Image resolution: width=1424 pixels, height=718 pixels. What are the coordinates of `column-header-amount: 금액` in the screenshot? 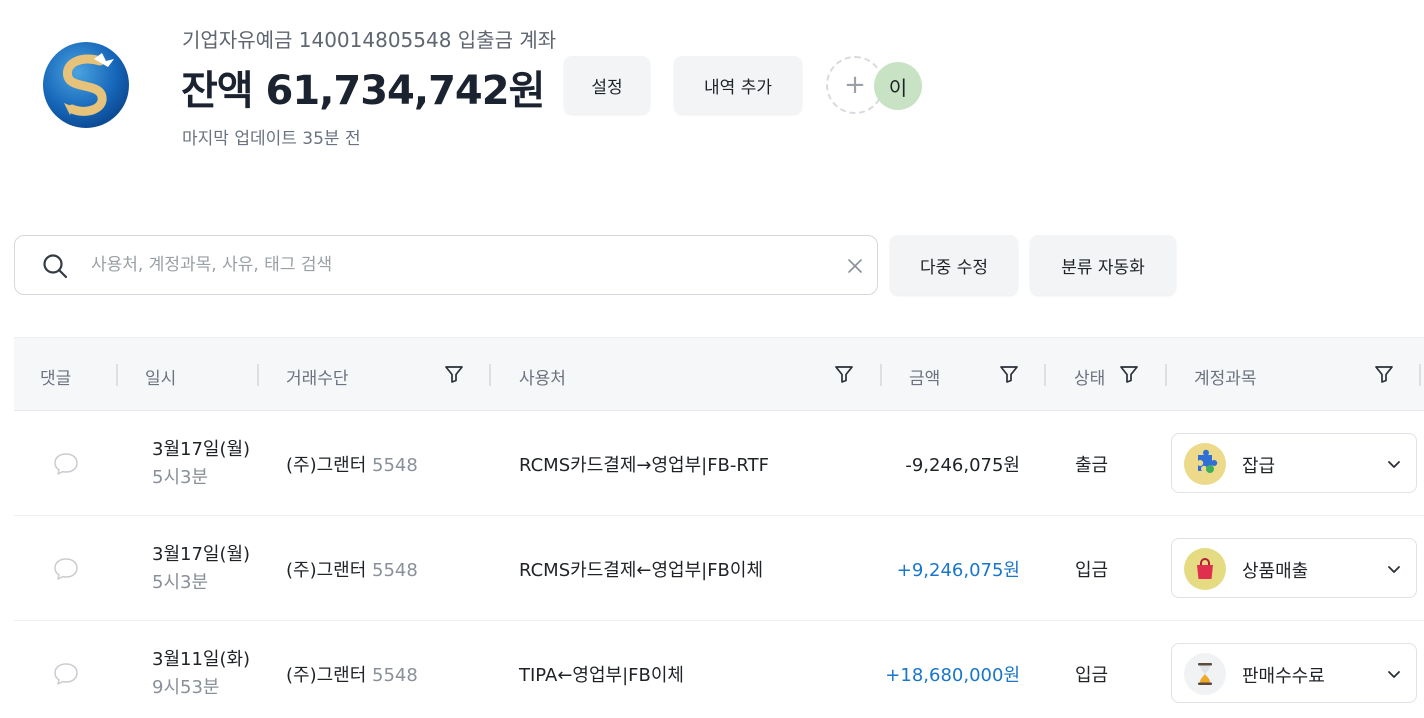 It's located at (924, 376).